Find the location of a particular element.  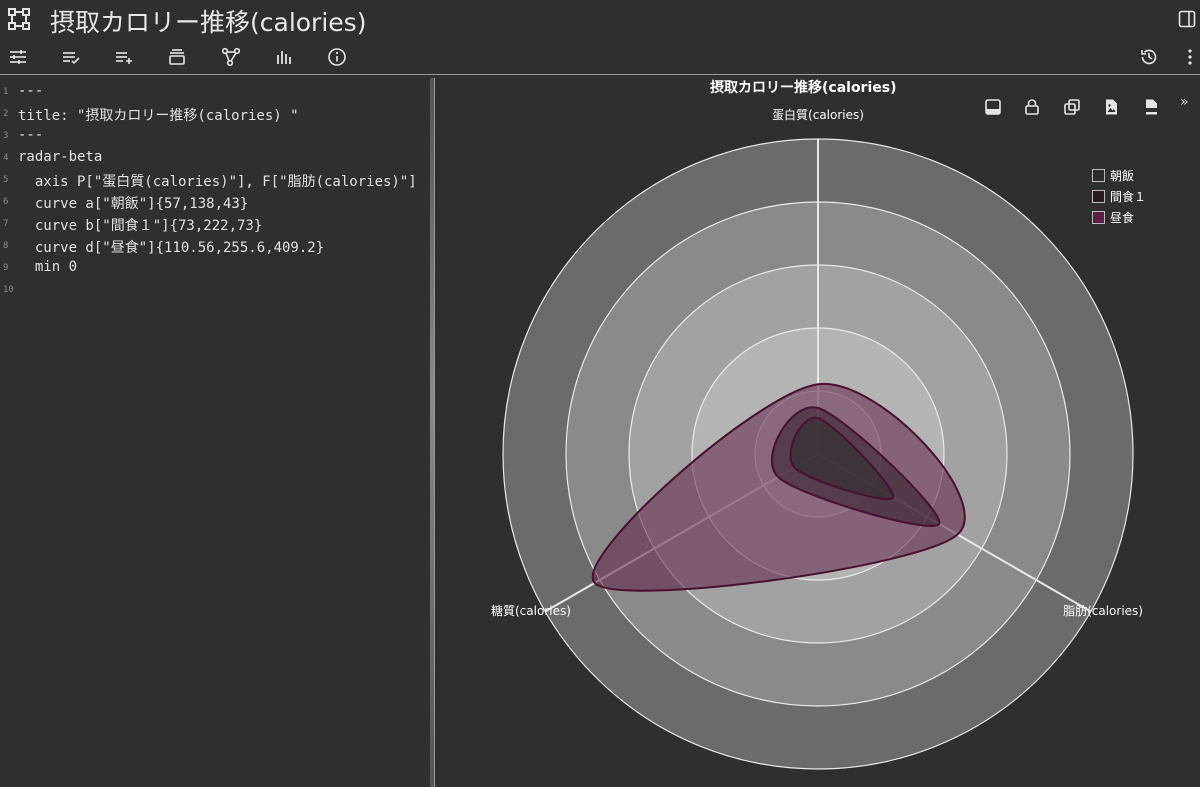

code-line: 9 min 0 is located at coordinates (215, 269).